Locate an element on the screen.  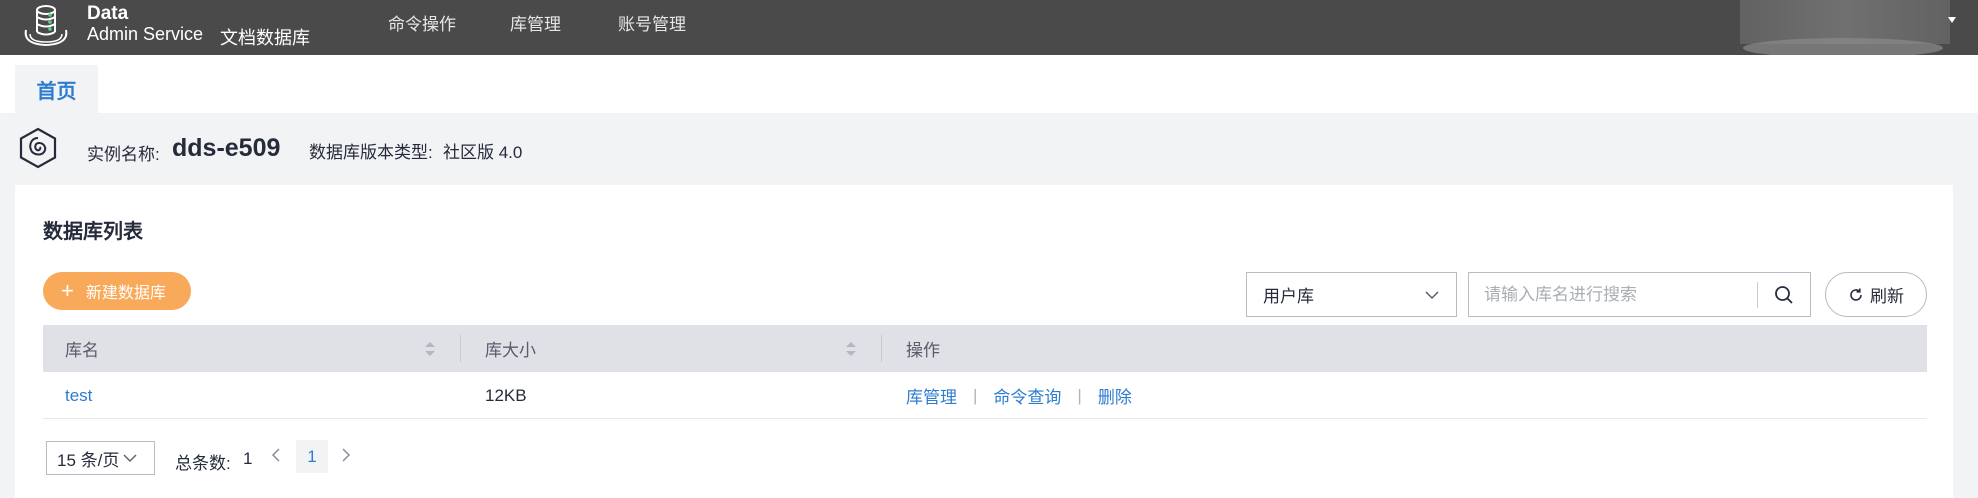
database-name-link: test is located at coordinates (78, 395).